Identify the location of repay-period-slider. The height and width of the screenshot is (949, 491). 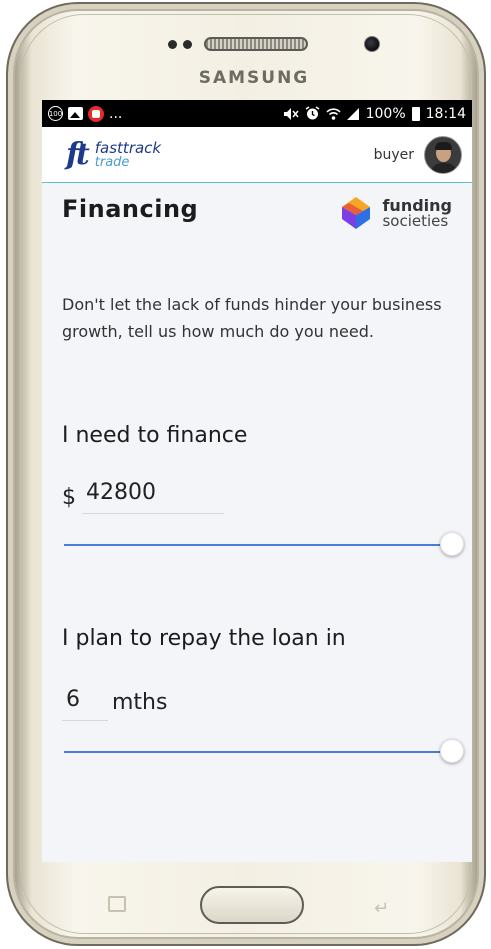
(264, 751).